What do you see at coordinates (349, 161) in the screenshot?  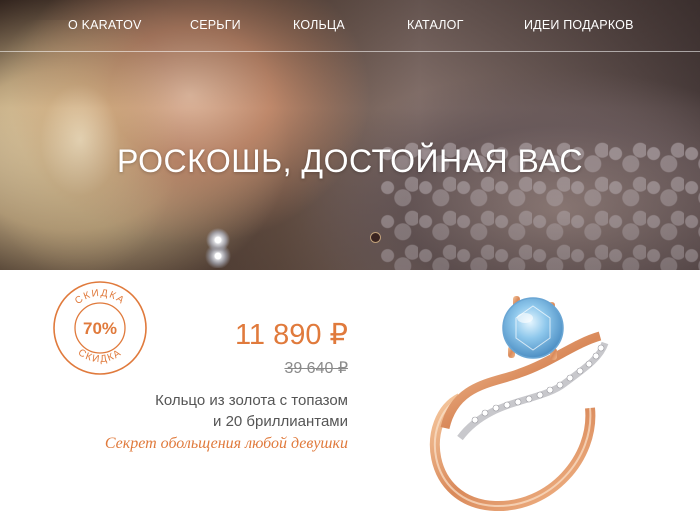 I see `hero-title: РОСКОШЬ, ДОСТОЙНАЯ ВАС` at bounding box center [349, 161].